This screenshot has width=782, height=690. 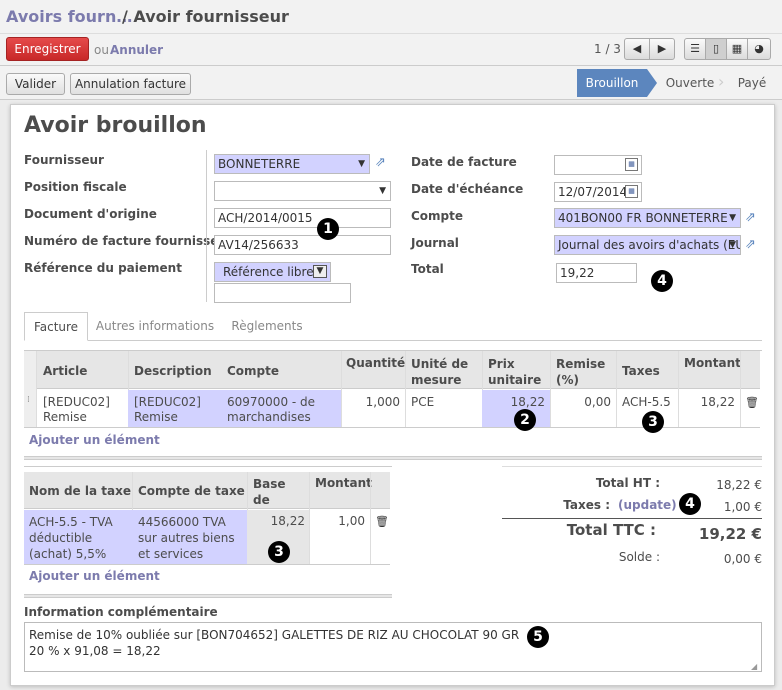 What do you see at coordinates (56, 326) in the screenshot?
I see `tab-invoice: Facture` at bounding box center [56, 326].